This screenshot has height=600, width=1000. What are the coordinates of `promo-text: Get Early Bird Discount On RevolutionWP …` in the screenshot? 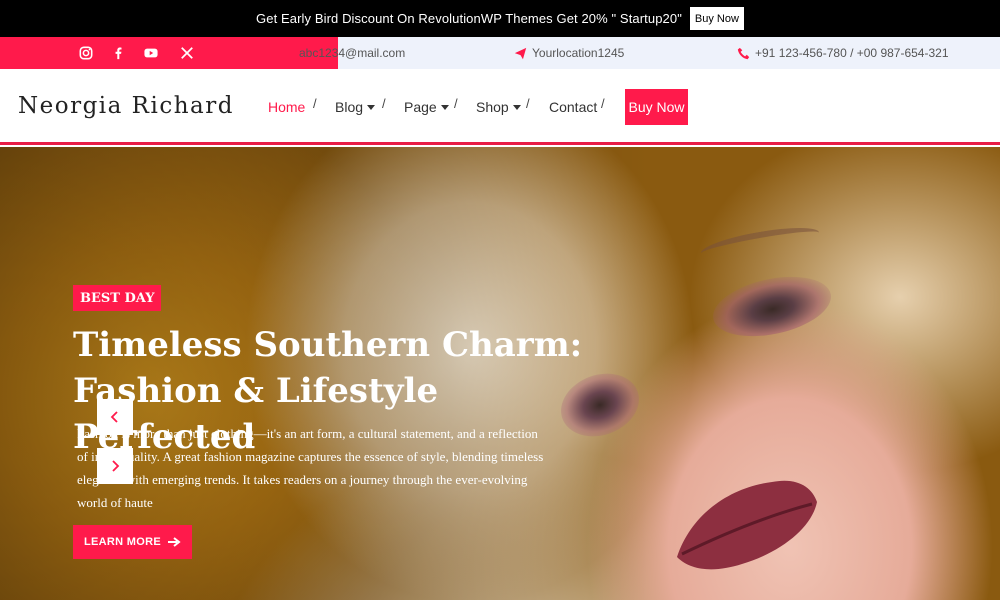 It's located at (469, 18).